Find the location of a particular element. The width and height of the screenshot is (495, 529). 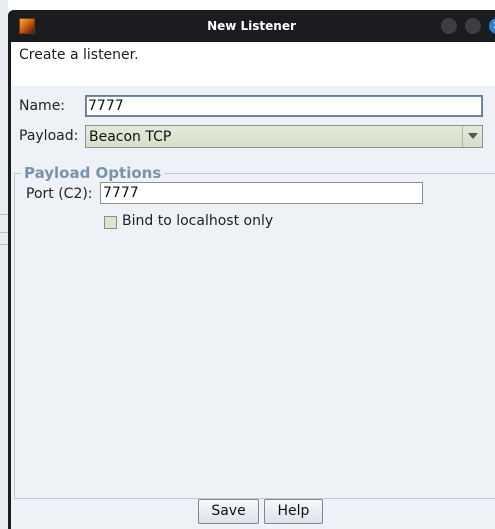

background-window-edge is located at coordinates (4, 264).